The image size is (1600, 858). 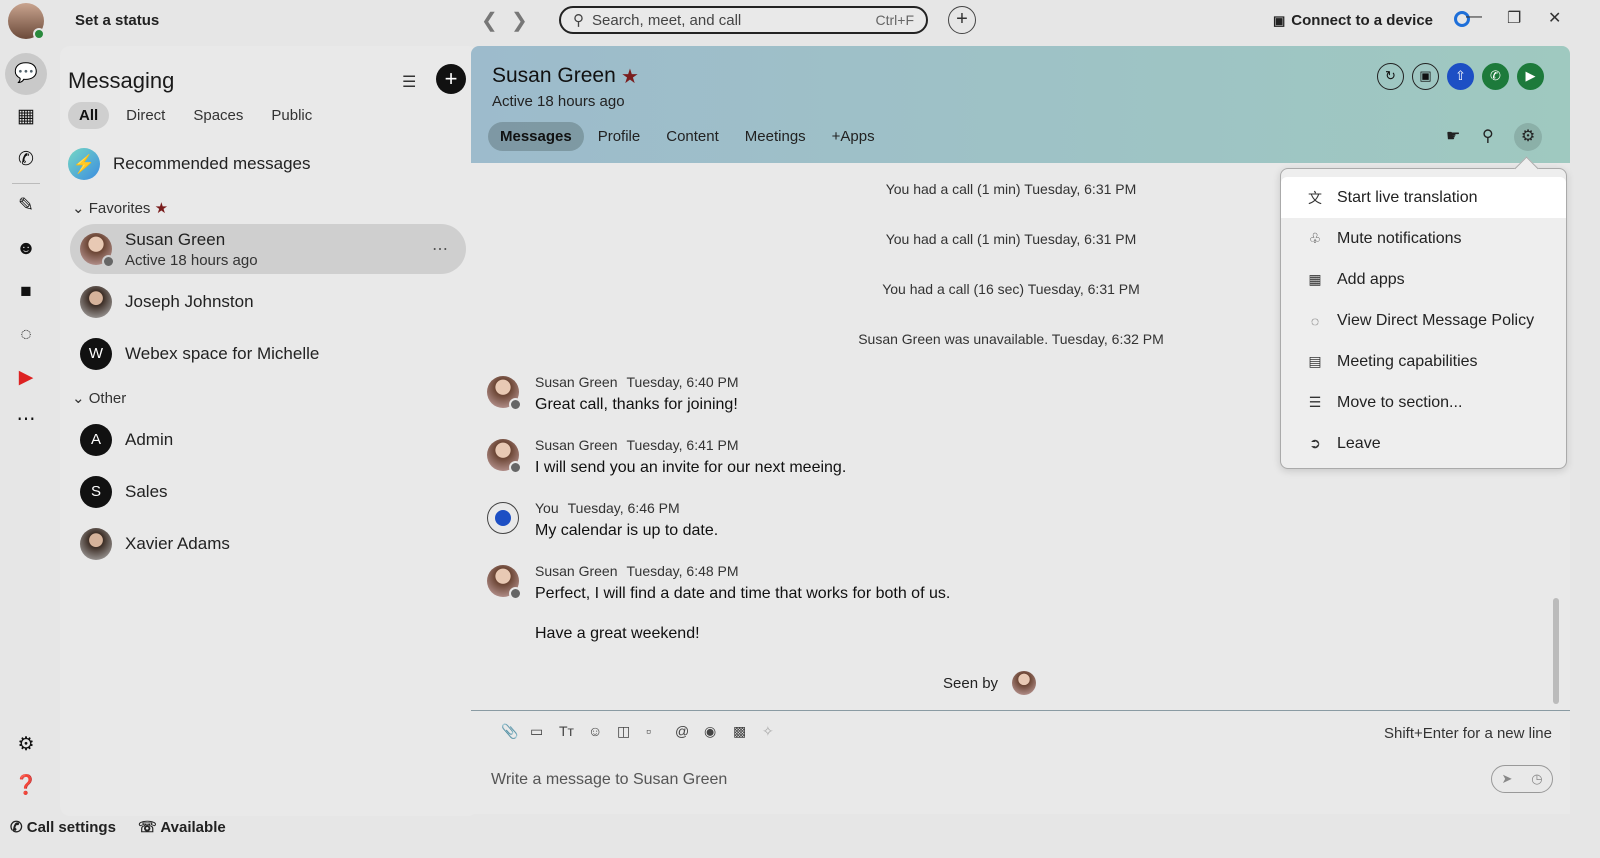 What do you see at coordinates (440, 249) in the screenshot?
I see `more-options-icon: ⋯` at bounding box center [440, 249].